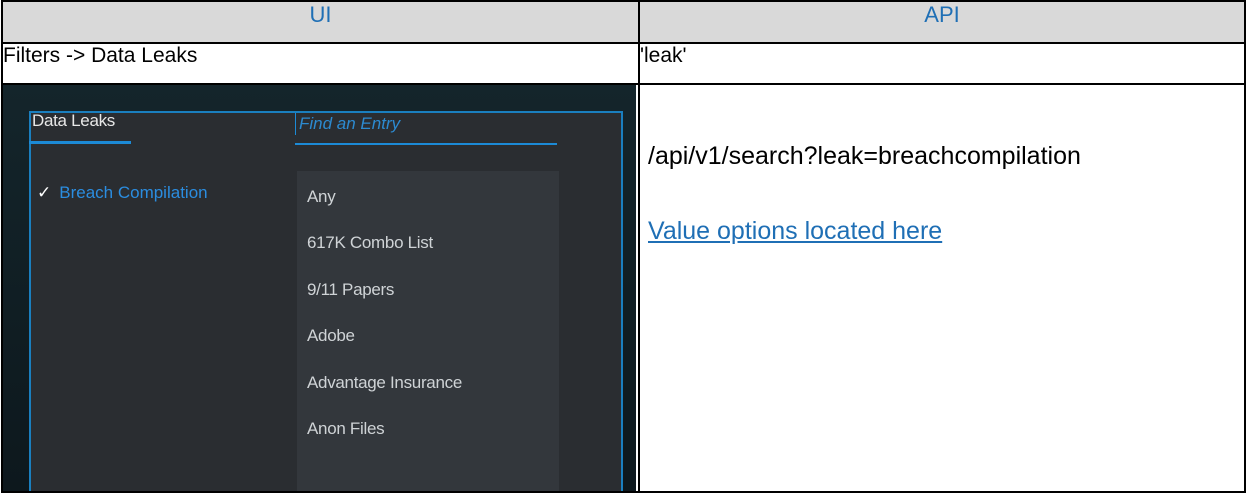 The height and width of the screenshot is (495, 1253). Describe the element at coordinates (44, 192) in the screenshot. I see `checkmark-icon: ✓` at that location.